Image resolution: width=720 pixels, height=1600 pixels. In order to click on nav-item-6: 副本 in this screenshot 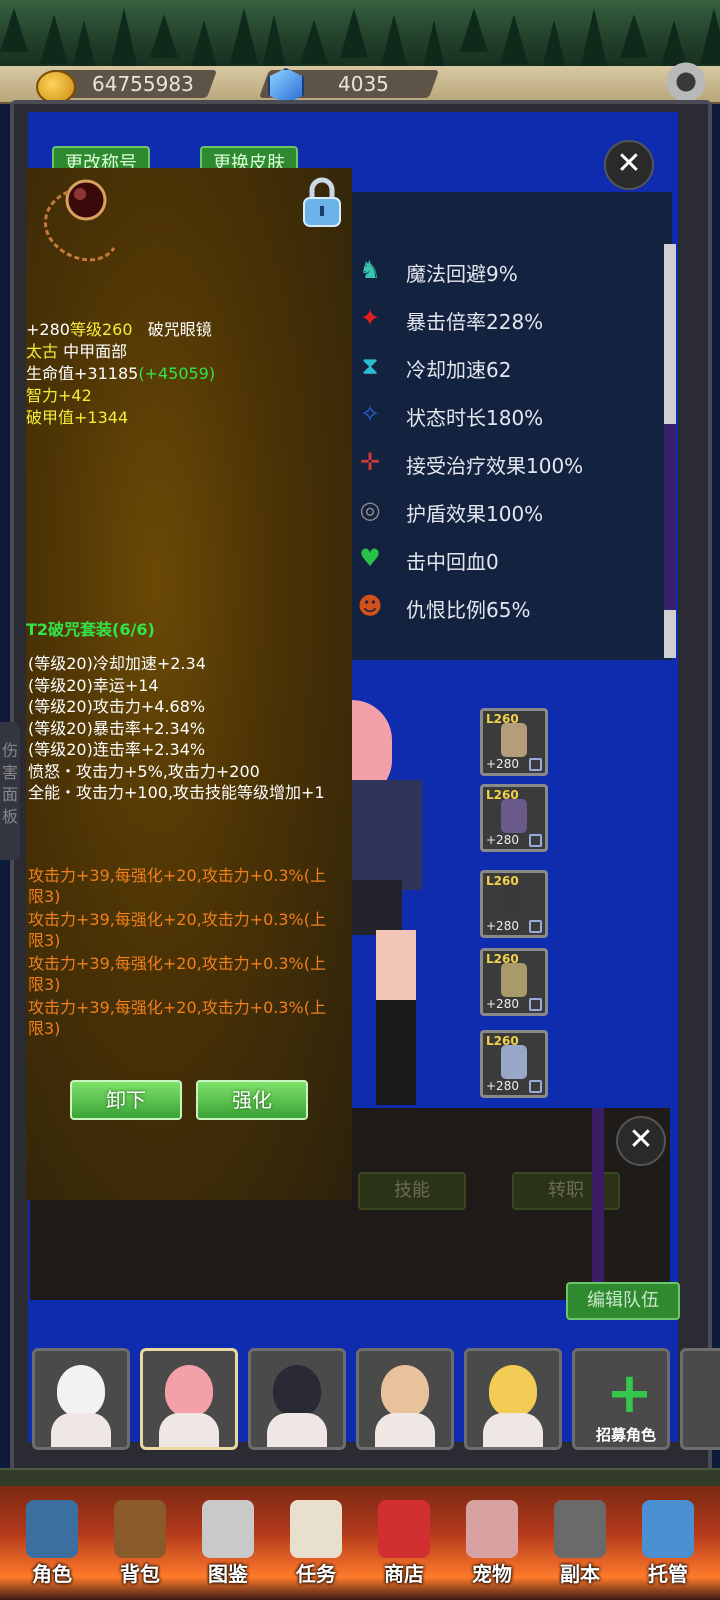, I will do `click(580, 1546)`.